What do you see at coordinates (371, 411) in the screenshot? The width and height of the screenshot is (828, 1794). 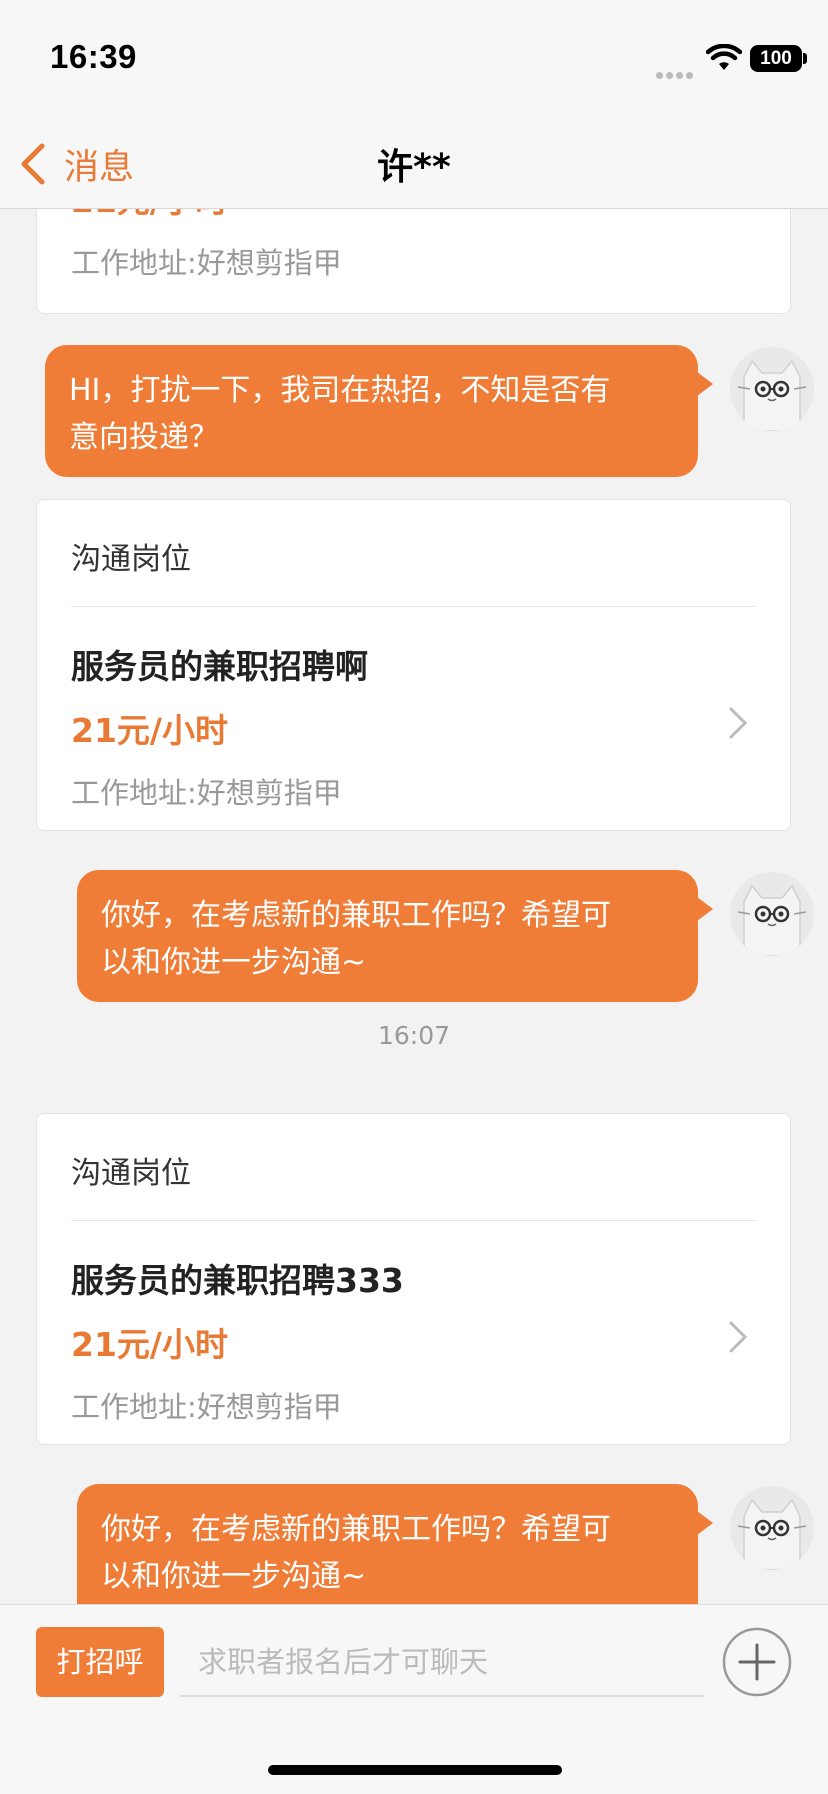 I see `message-bubble: HI，打扰一下，我司在热招，不知是否有 意向投递？` at bounding box center [371, 411].